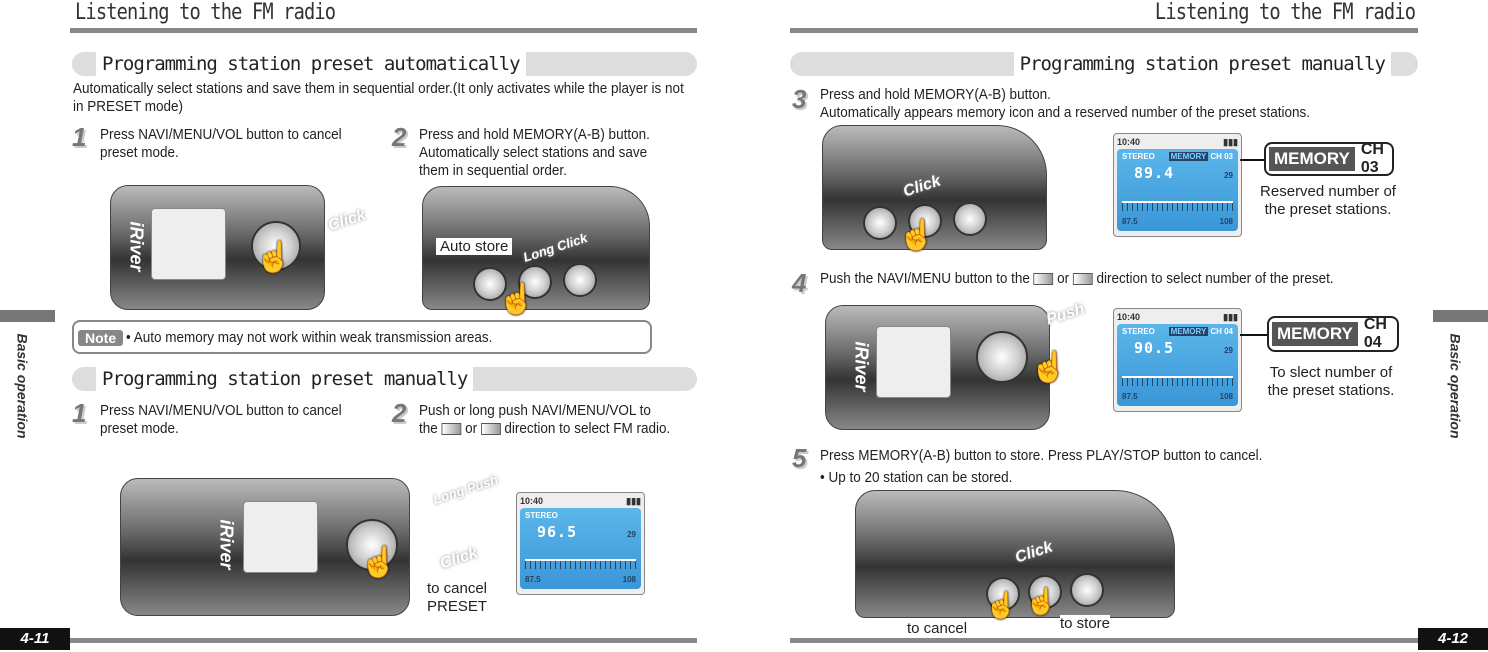 This screenshot has width=1488, height=652. What do you see at coordinates (457, 597) in the screenshot?
I see `cancel-preset-label: to cancel PRESET` at bounding box center [457, 597].